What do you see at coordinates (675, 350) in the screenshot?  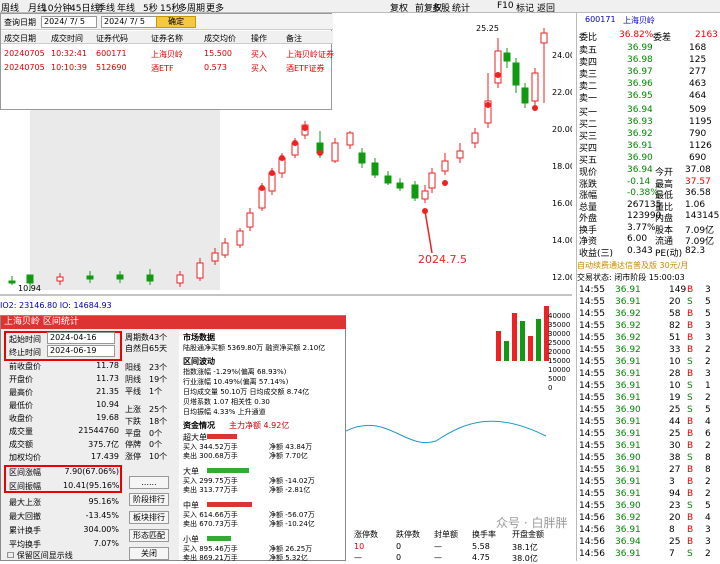 I see `tick-volume: 33` at bounding box center [675, 350].